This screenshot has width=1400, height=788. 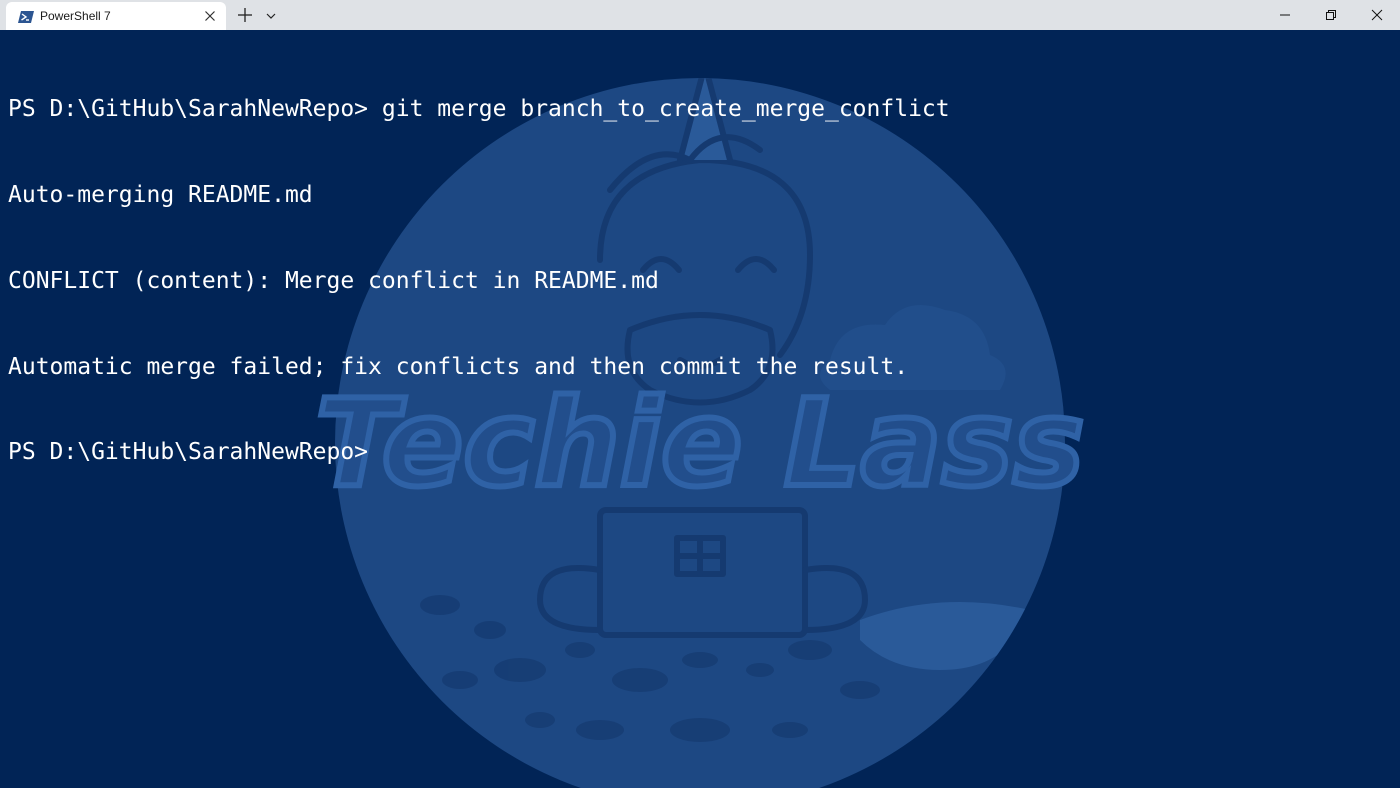 What do you see at coordinates (271, 15) in the screenshot?
I see `chevron-down-icon` at bounding box center [271, 15].